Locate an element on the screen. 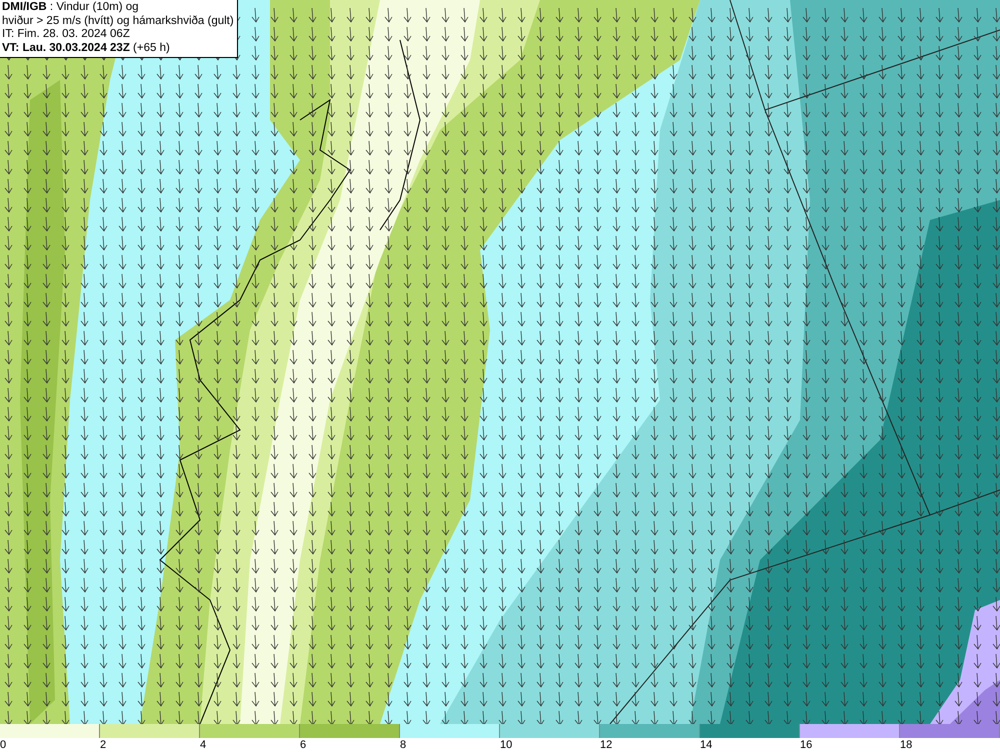 The image size is (1000, 753). info-text: VT: Lau. 30.03.2024 23Z (+65 h) is located at coordinates (86, 48).